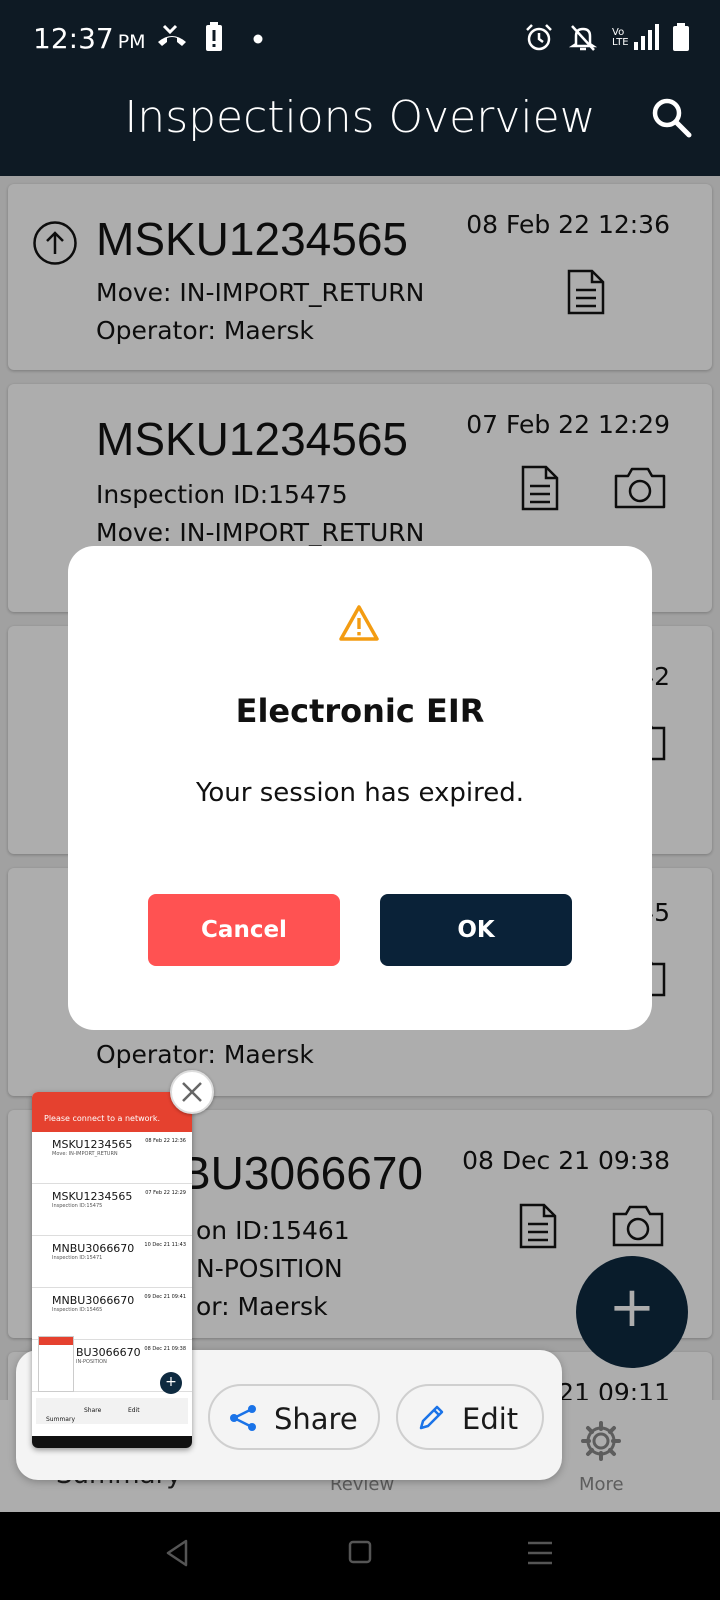 This screenshot has width=720, height=1600. I want to click on alarm-icon, so click(539, 37).